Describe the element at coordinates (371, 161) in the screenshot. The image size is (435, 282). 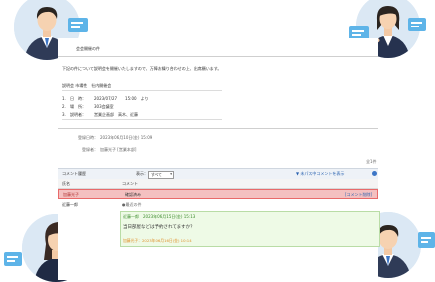
I see `pager-count: 全1件` at that location.